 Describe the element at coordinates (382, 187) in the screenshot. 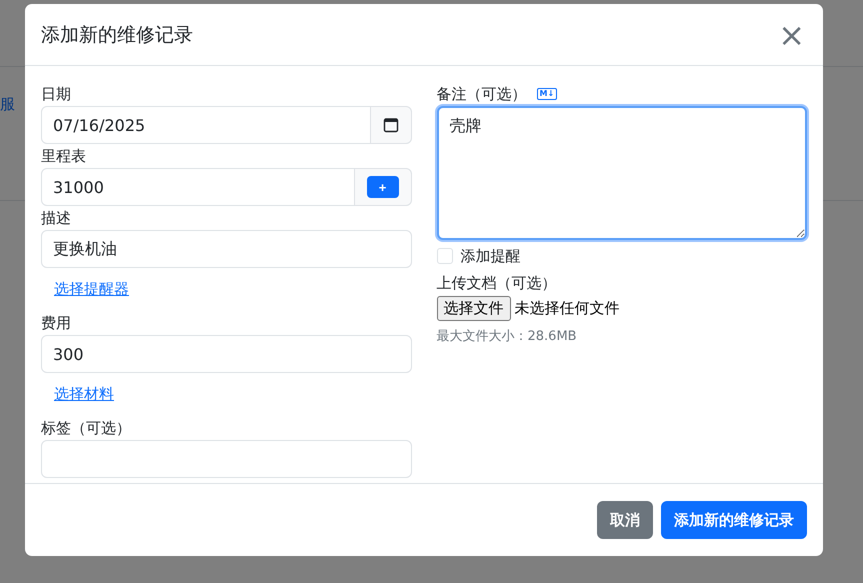

I see `add-button: +` at that location.